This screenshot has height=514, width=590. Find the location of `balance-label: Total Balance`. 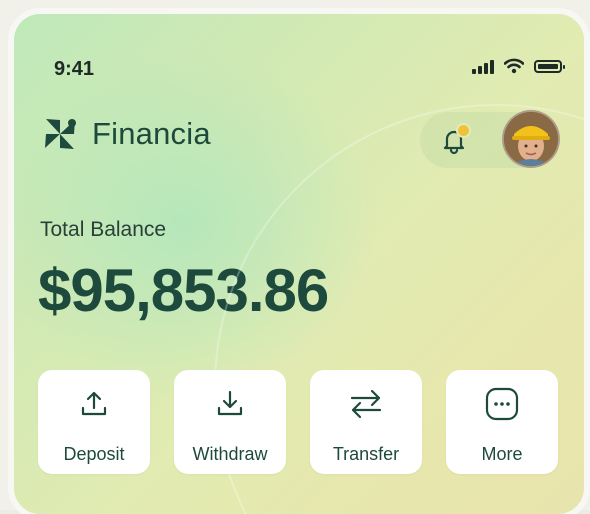

balance-label: Total Balance is located at coordinates (103, 229).